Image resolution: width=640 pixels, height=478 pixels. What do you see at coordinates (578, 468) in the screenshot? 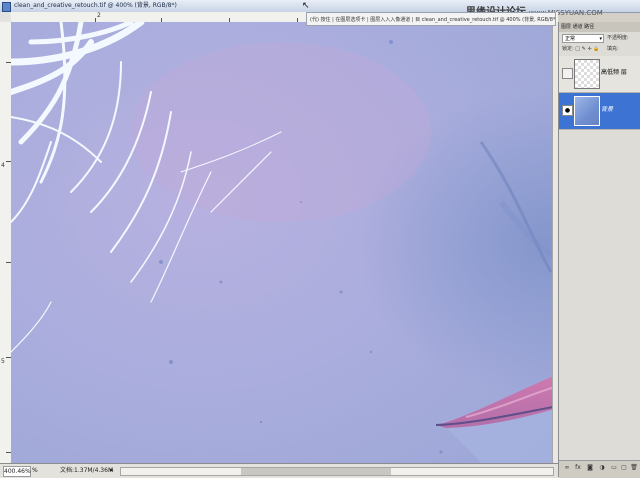
I see `fx-icon: fx` at bounding box center [578, 468].